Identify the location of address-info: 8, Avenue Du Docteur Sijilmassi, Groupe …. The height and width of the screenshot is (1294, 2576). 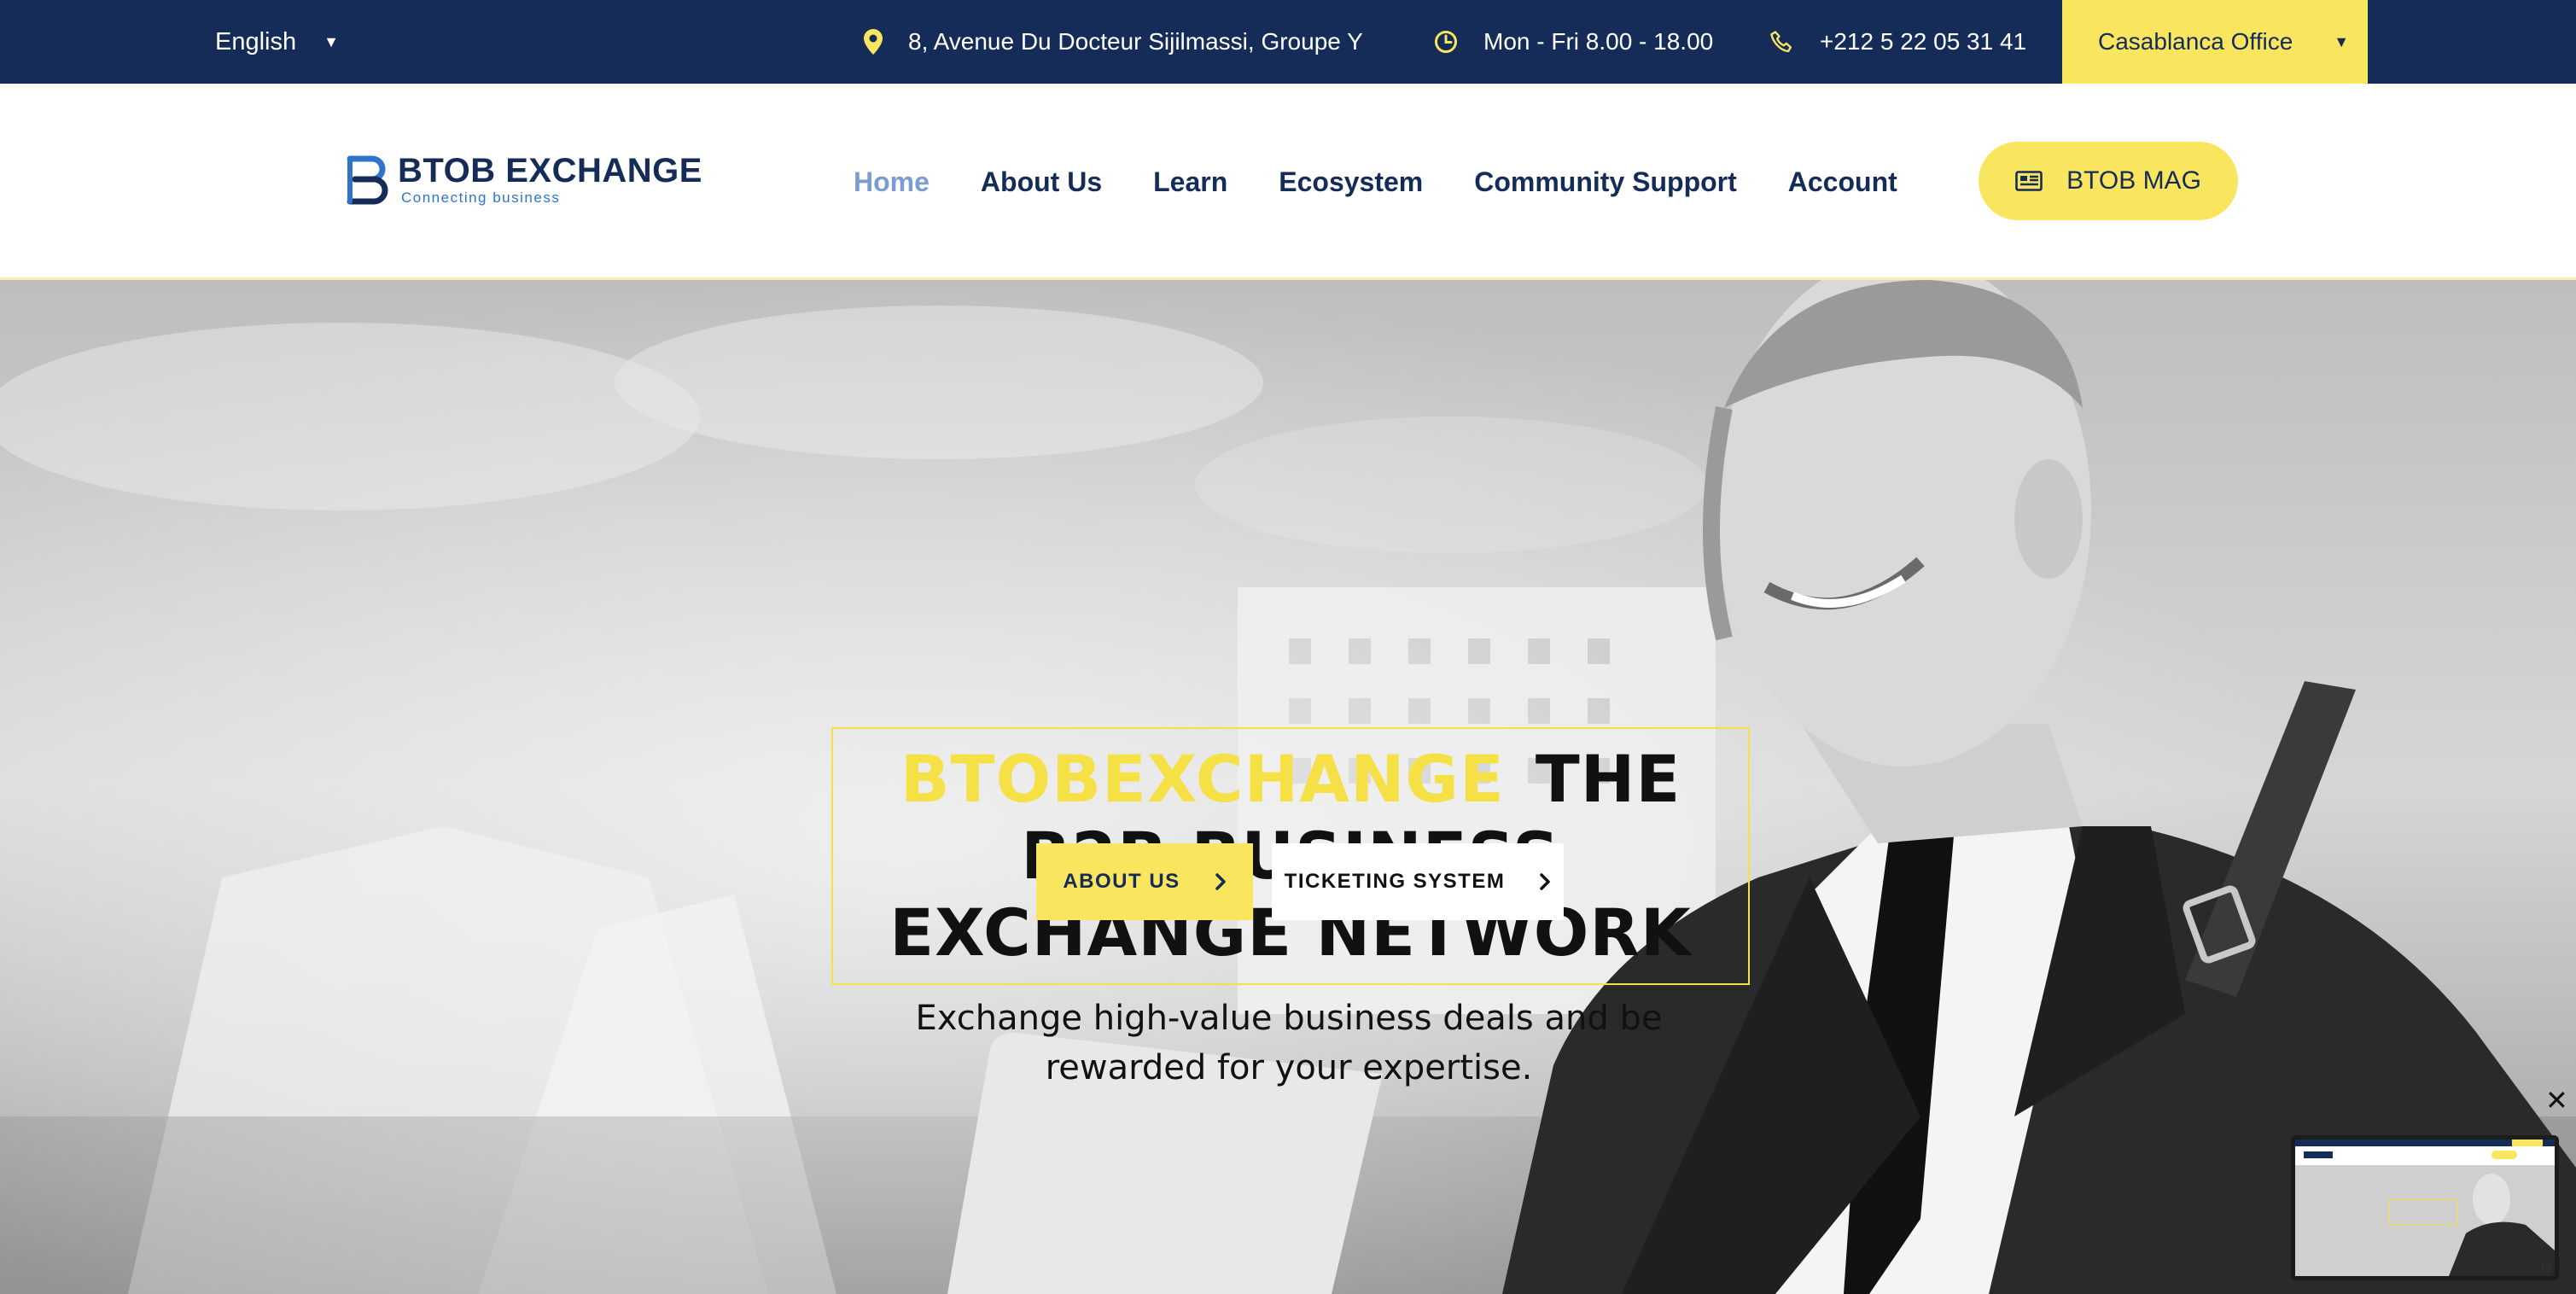
(1113, 42).